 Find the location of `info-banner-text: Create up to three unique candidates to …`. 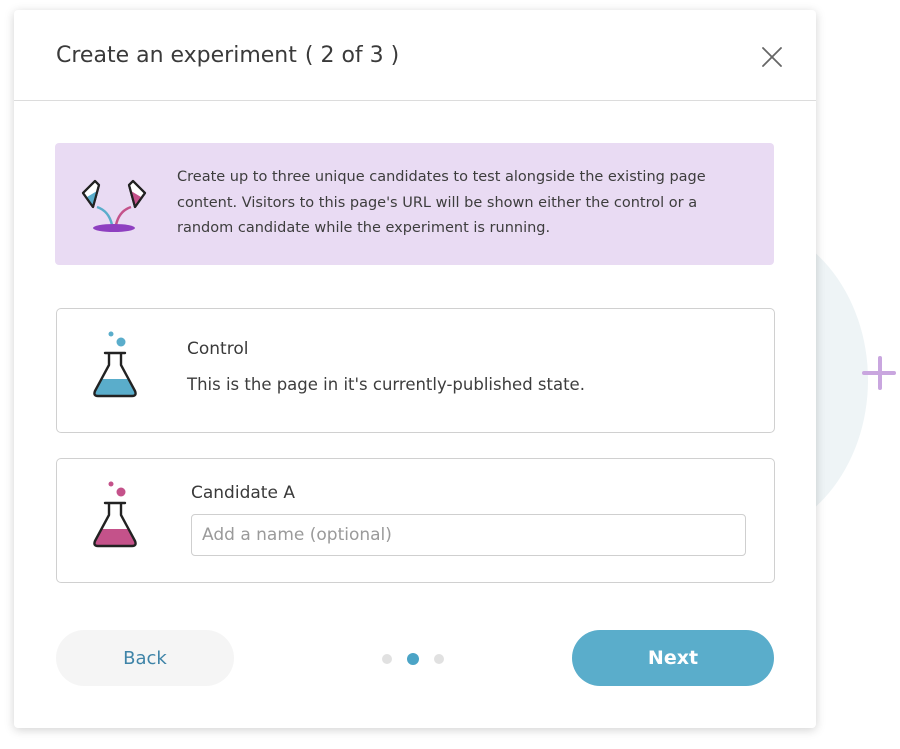

info-banner-text: Create up to three unique candidates to … is located at coordinates (441, 202).